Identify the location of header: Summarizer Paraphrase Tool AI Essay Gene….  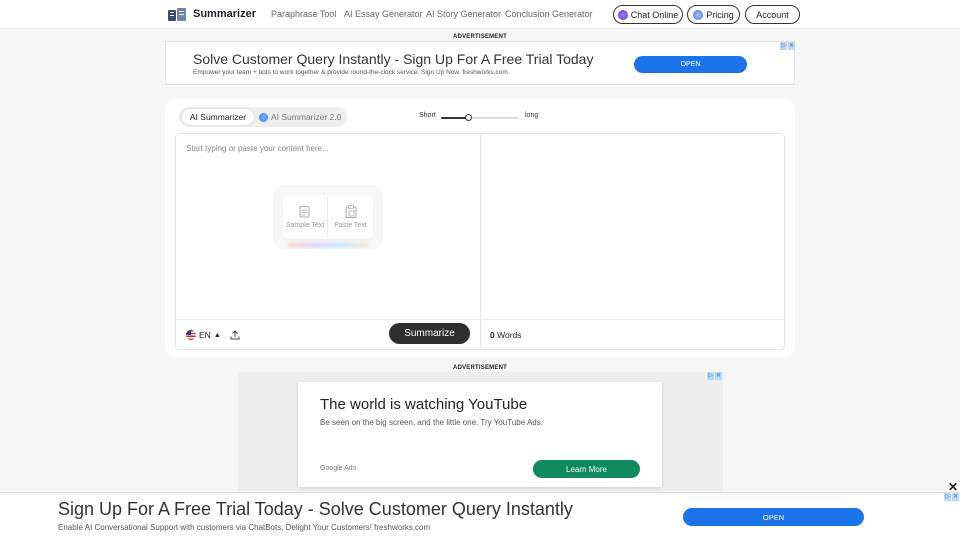
(480, 14).